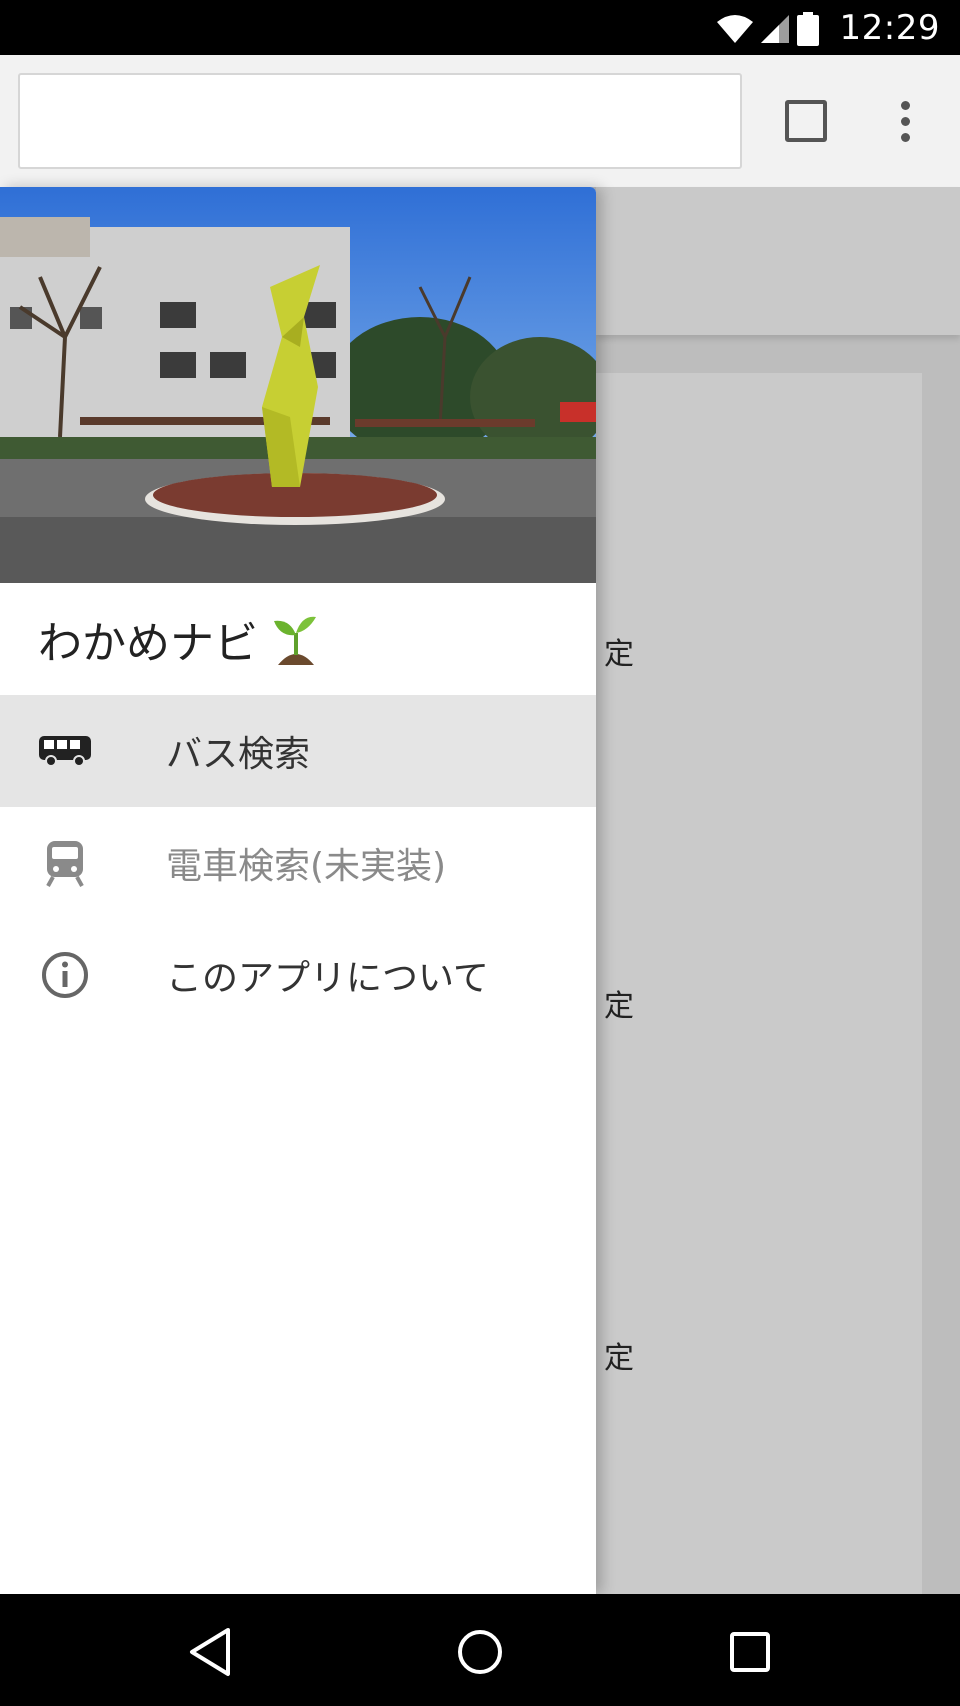  Describe the element at coordinates (65, 863) in the screenshot. I see `train-icon` at that location.